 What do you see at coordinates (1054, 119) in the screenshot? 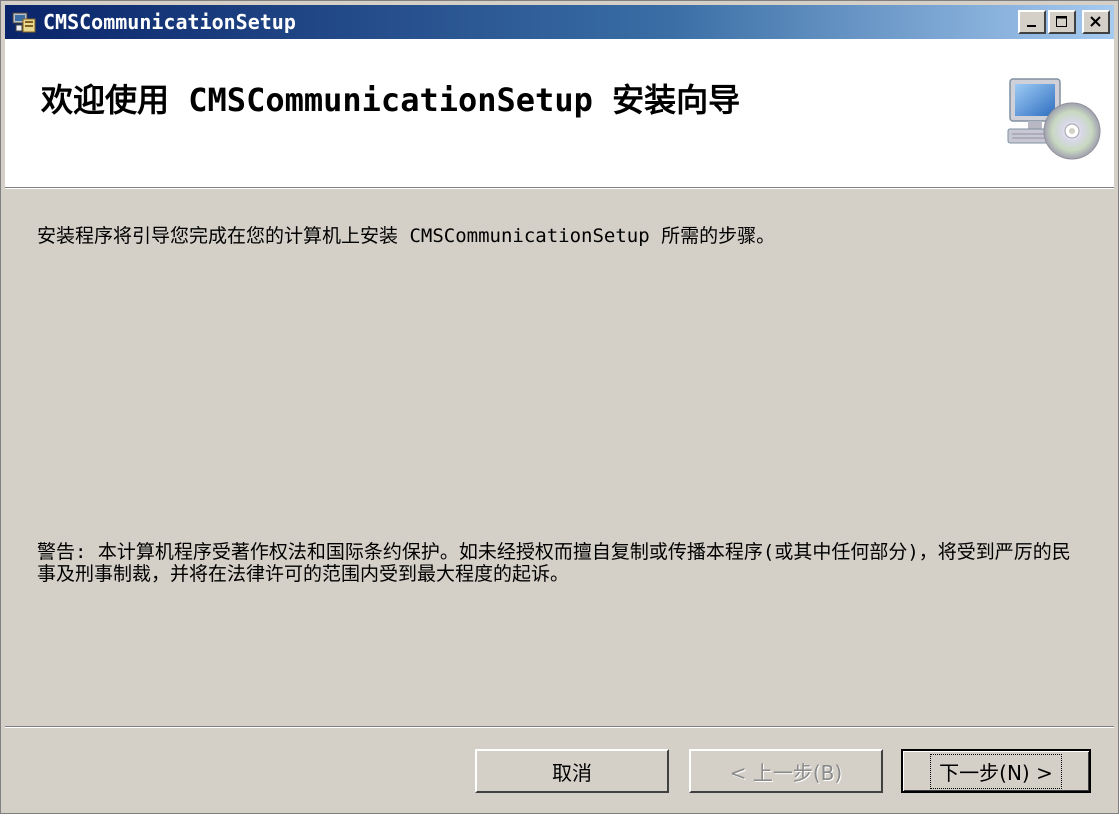
I see `computer-cd-icon` at bounding box center [1054, 119].